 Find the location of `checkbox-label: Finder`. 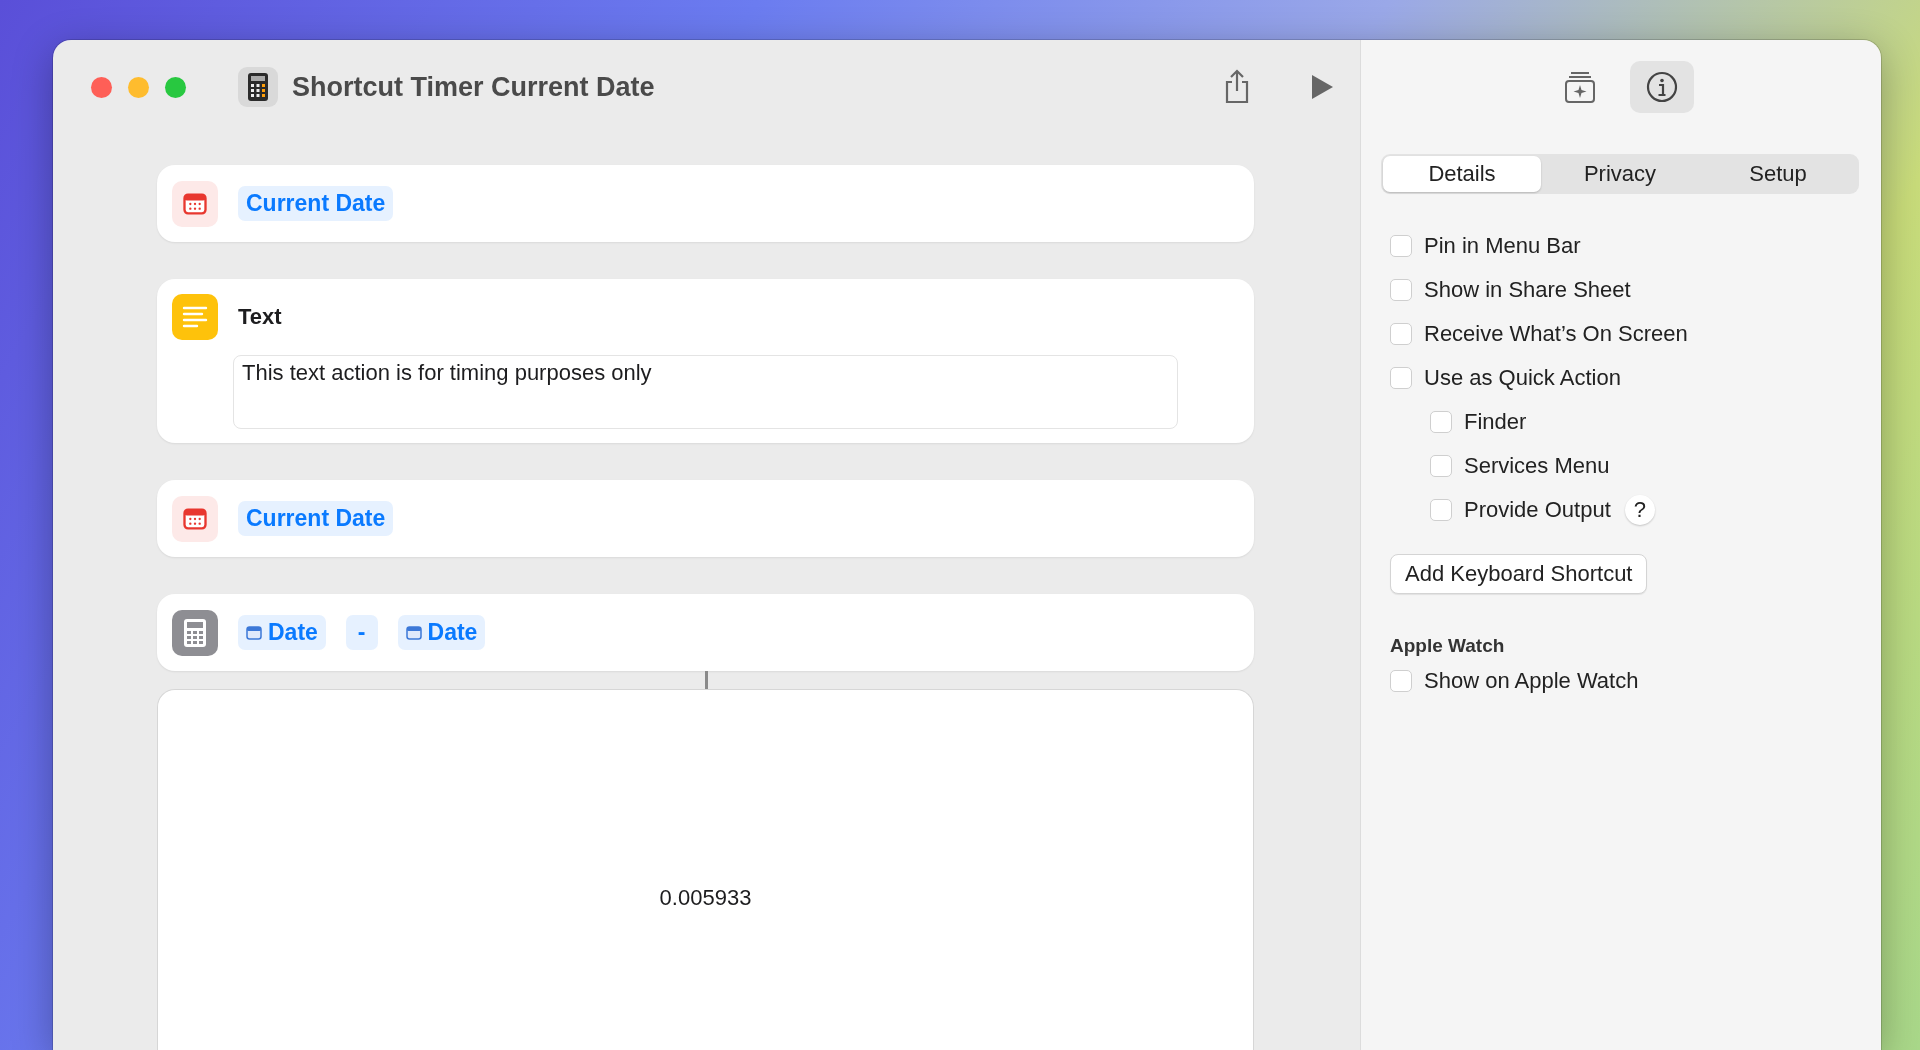

checkbox-label: Finder is located at coordinates (1495, 422).